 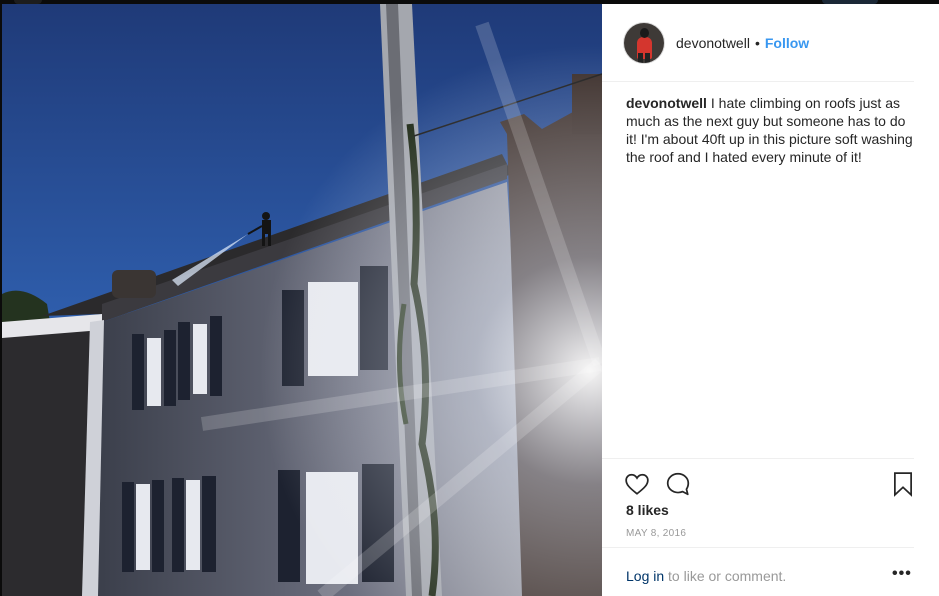 I want to click on post-header: devonotwell • Follow, so click(x=758, y=43).